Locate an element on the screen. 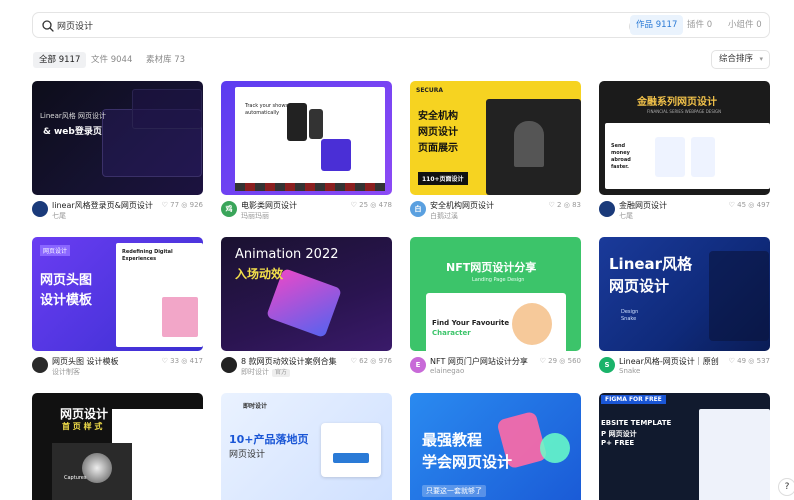 This screenshot has height=500, width=794. thumb-text: 页面展示 is located at coordinates (438, 148).